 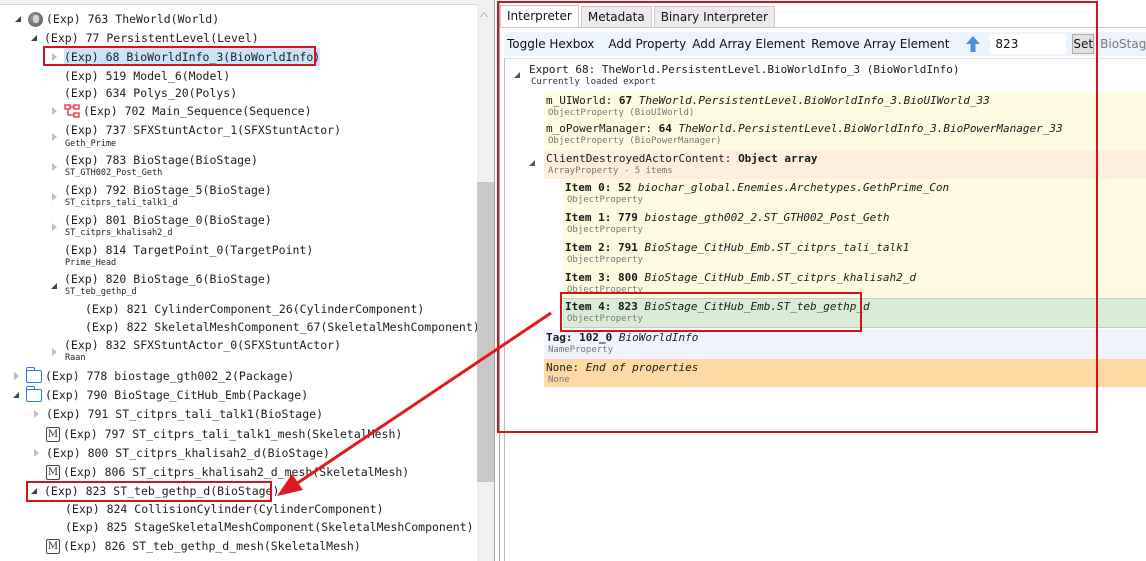 What do you see at coordinates (777, 247) in the screenshot?
I see `item-ref: BioStage_CitHub_Emb.ST_citprs_tali_talk1` at bounding box center [777, 247].